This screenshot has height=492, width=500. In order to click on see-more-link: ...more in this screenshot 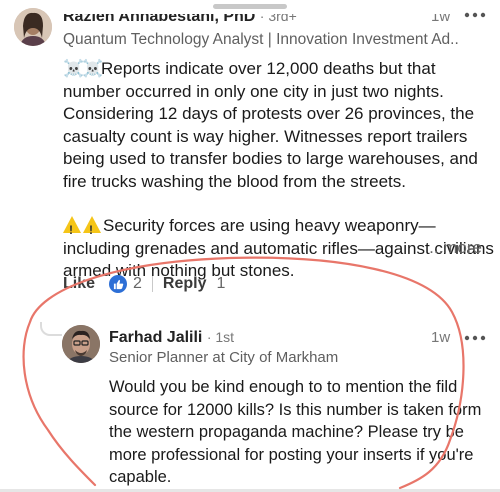, I will do `click(455, 248)`.